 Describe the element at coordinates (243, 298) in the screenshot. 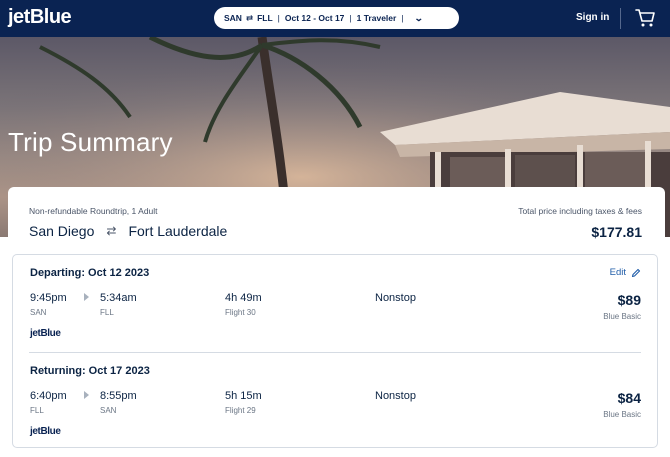

I see `flight-duration: 4h 49m` at that location.